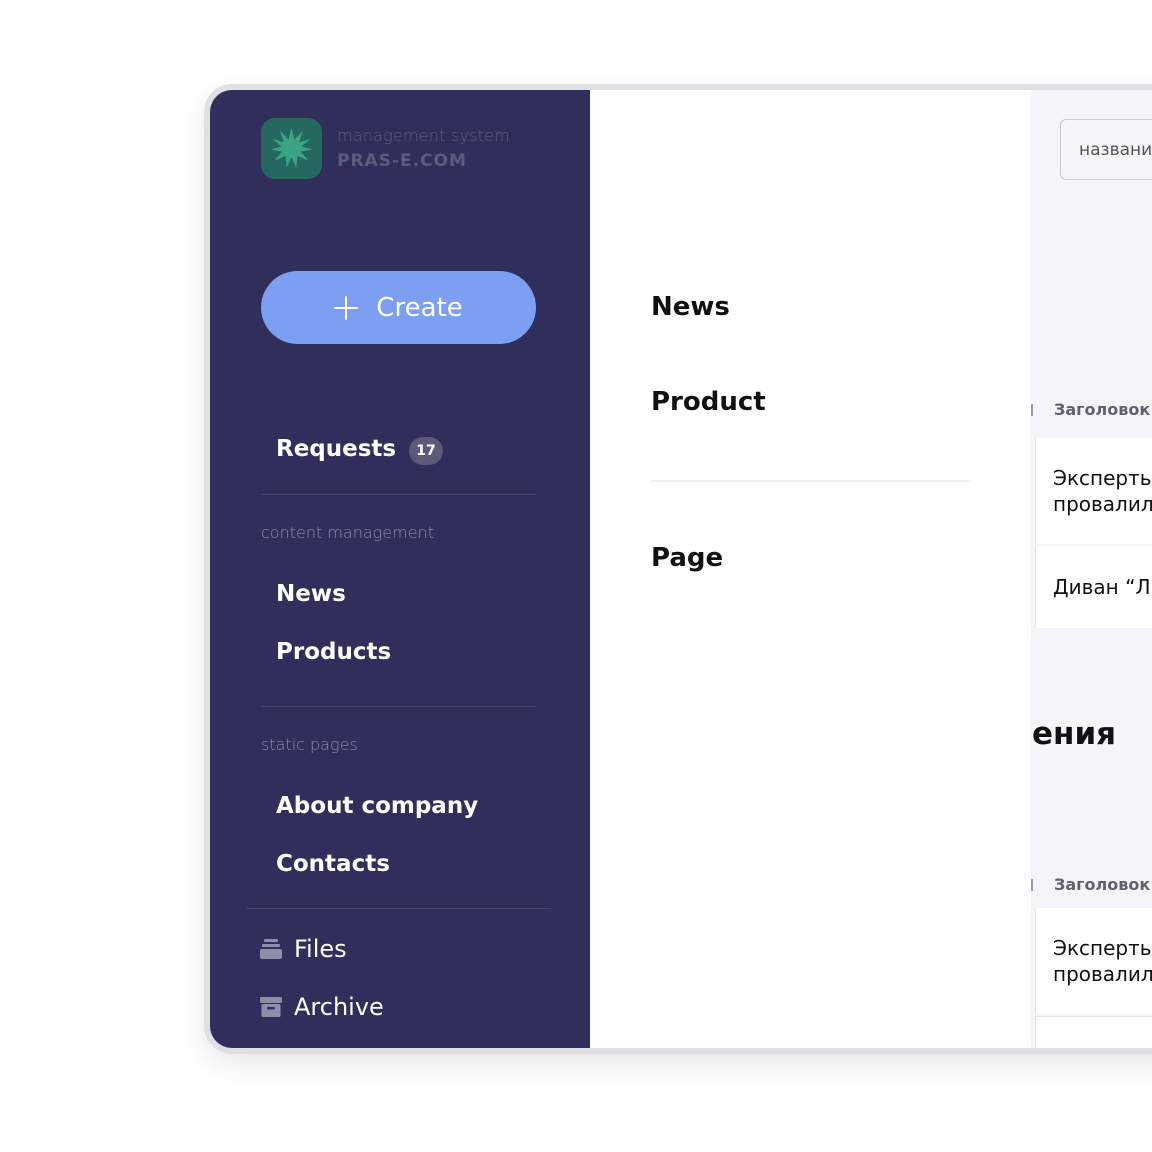 The height and width of the screenshot is (1152, 1152). I want to click on sidebar-item-files: Files, so click(303, 949).